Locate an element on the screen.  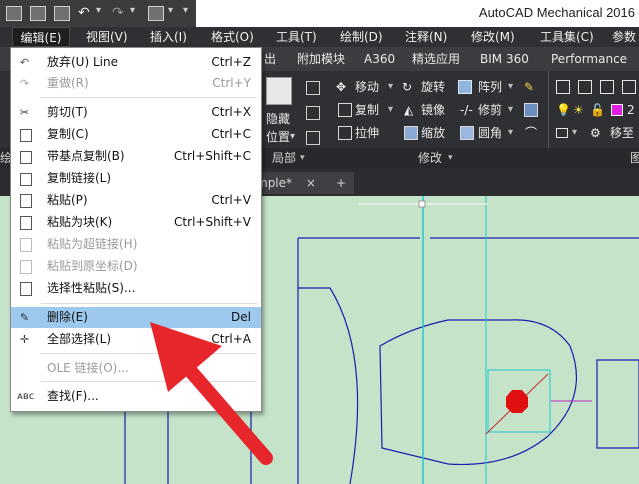
hide-label-2: 位置 is located at coordinates (278, 137).